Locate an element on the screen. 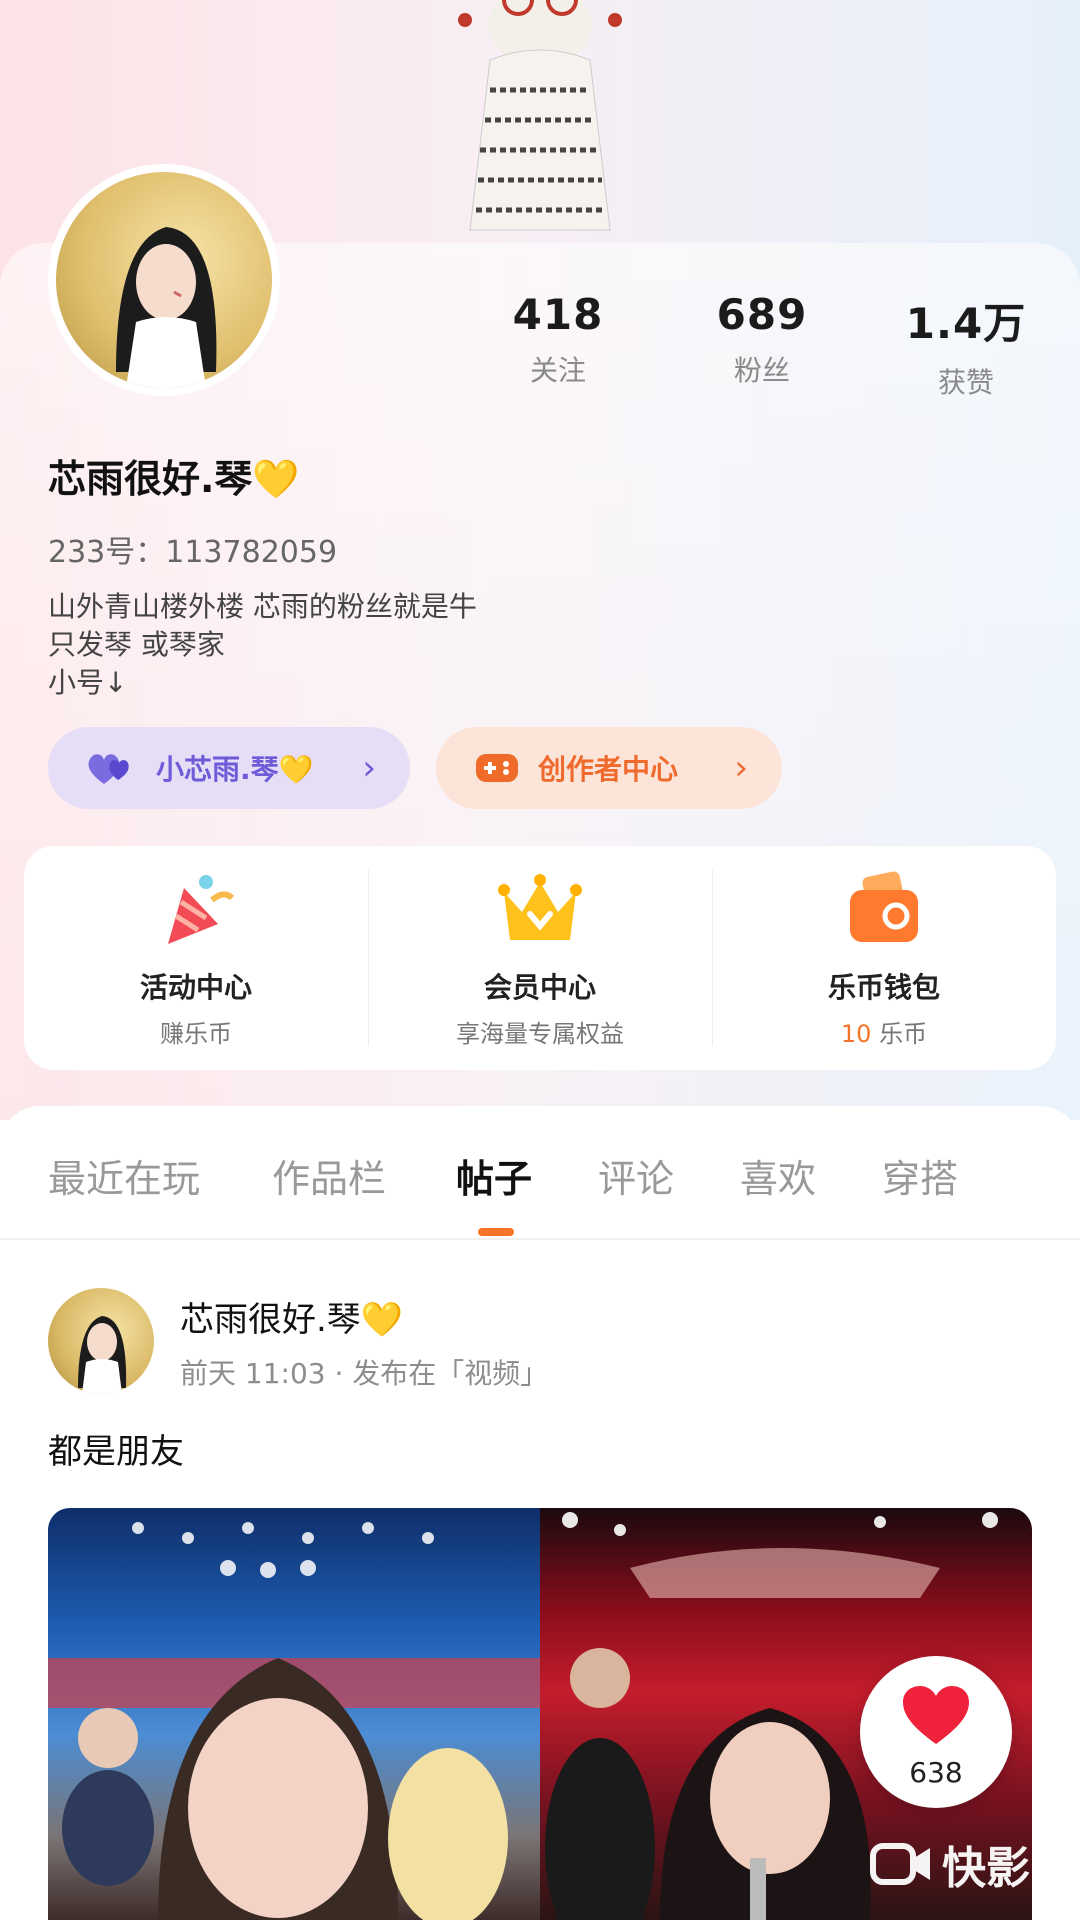 Image resolution: width=1080 pixels, height=1920 pixels. tab-recently-played: 最近在玩 is located at coordinates (124, 1175).